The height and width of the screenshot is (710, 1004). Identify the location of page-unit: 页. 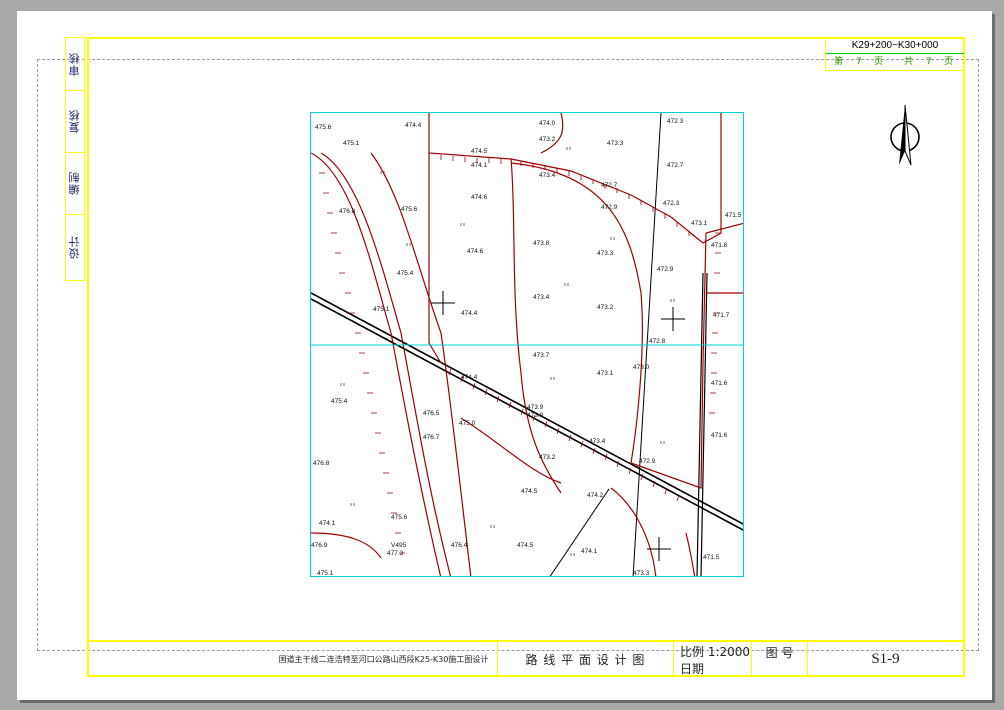
(880, 62).